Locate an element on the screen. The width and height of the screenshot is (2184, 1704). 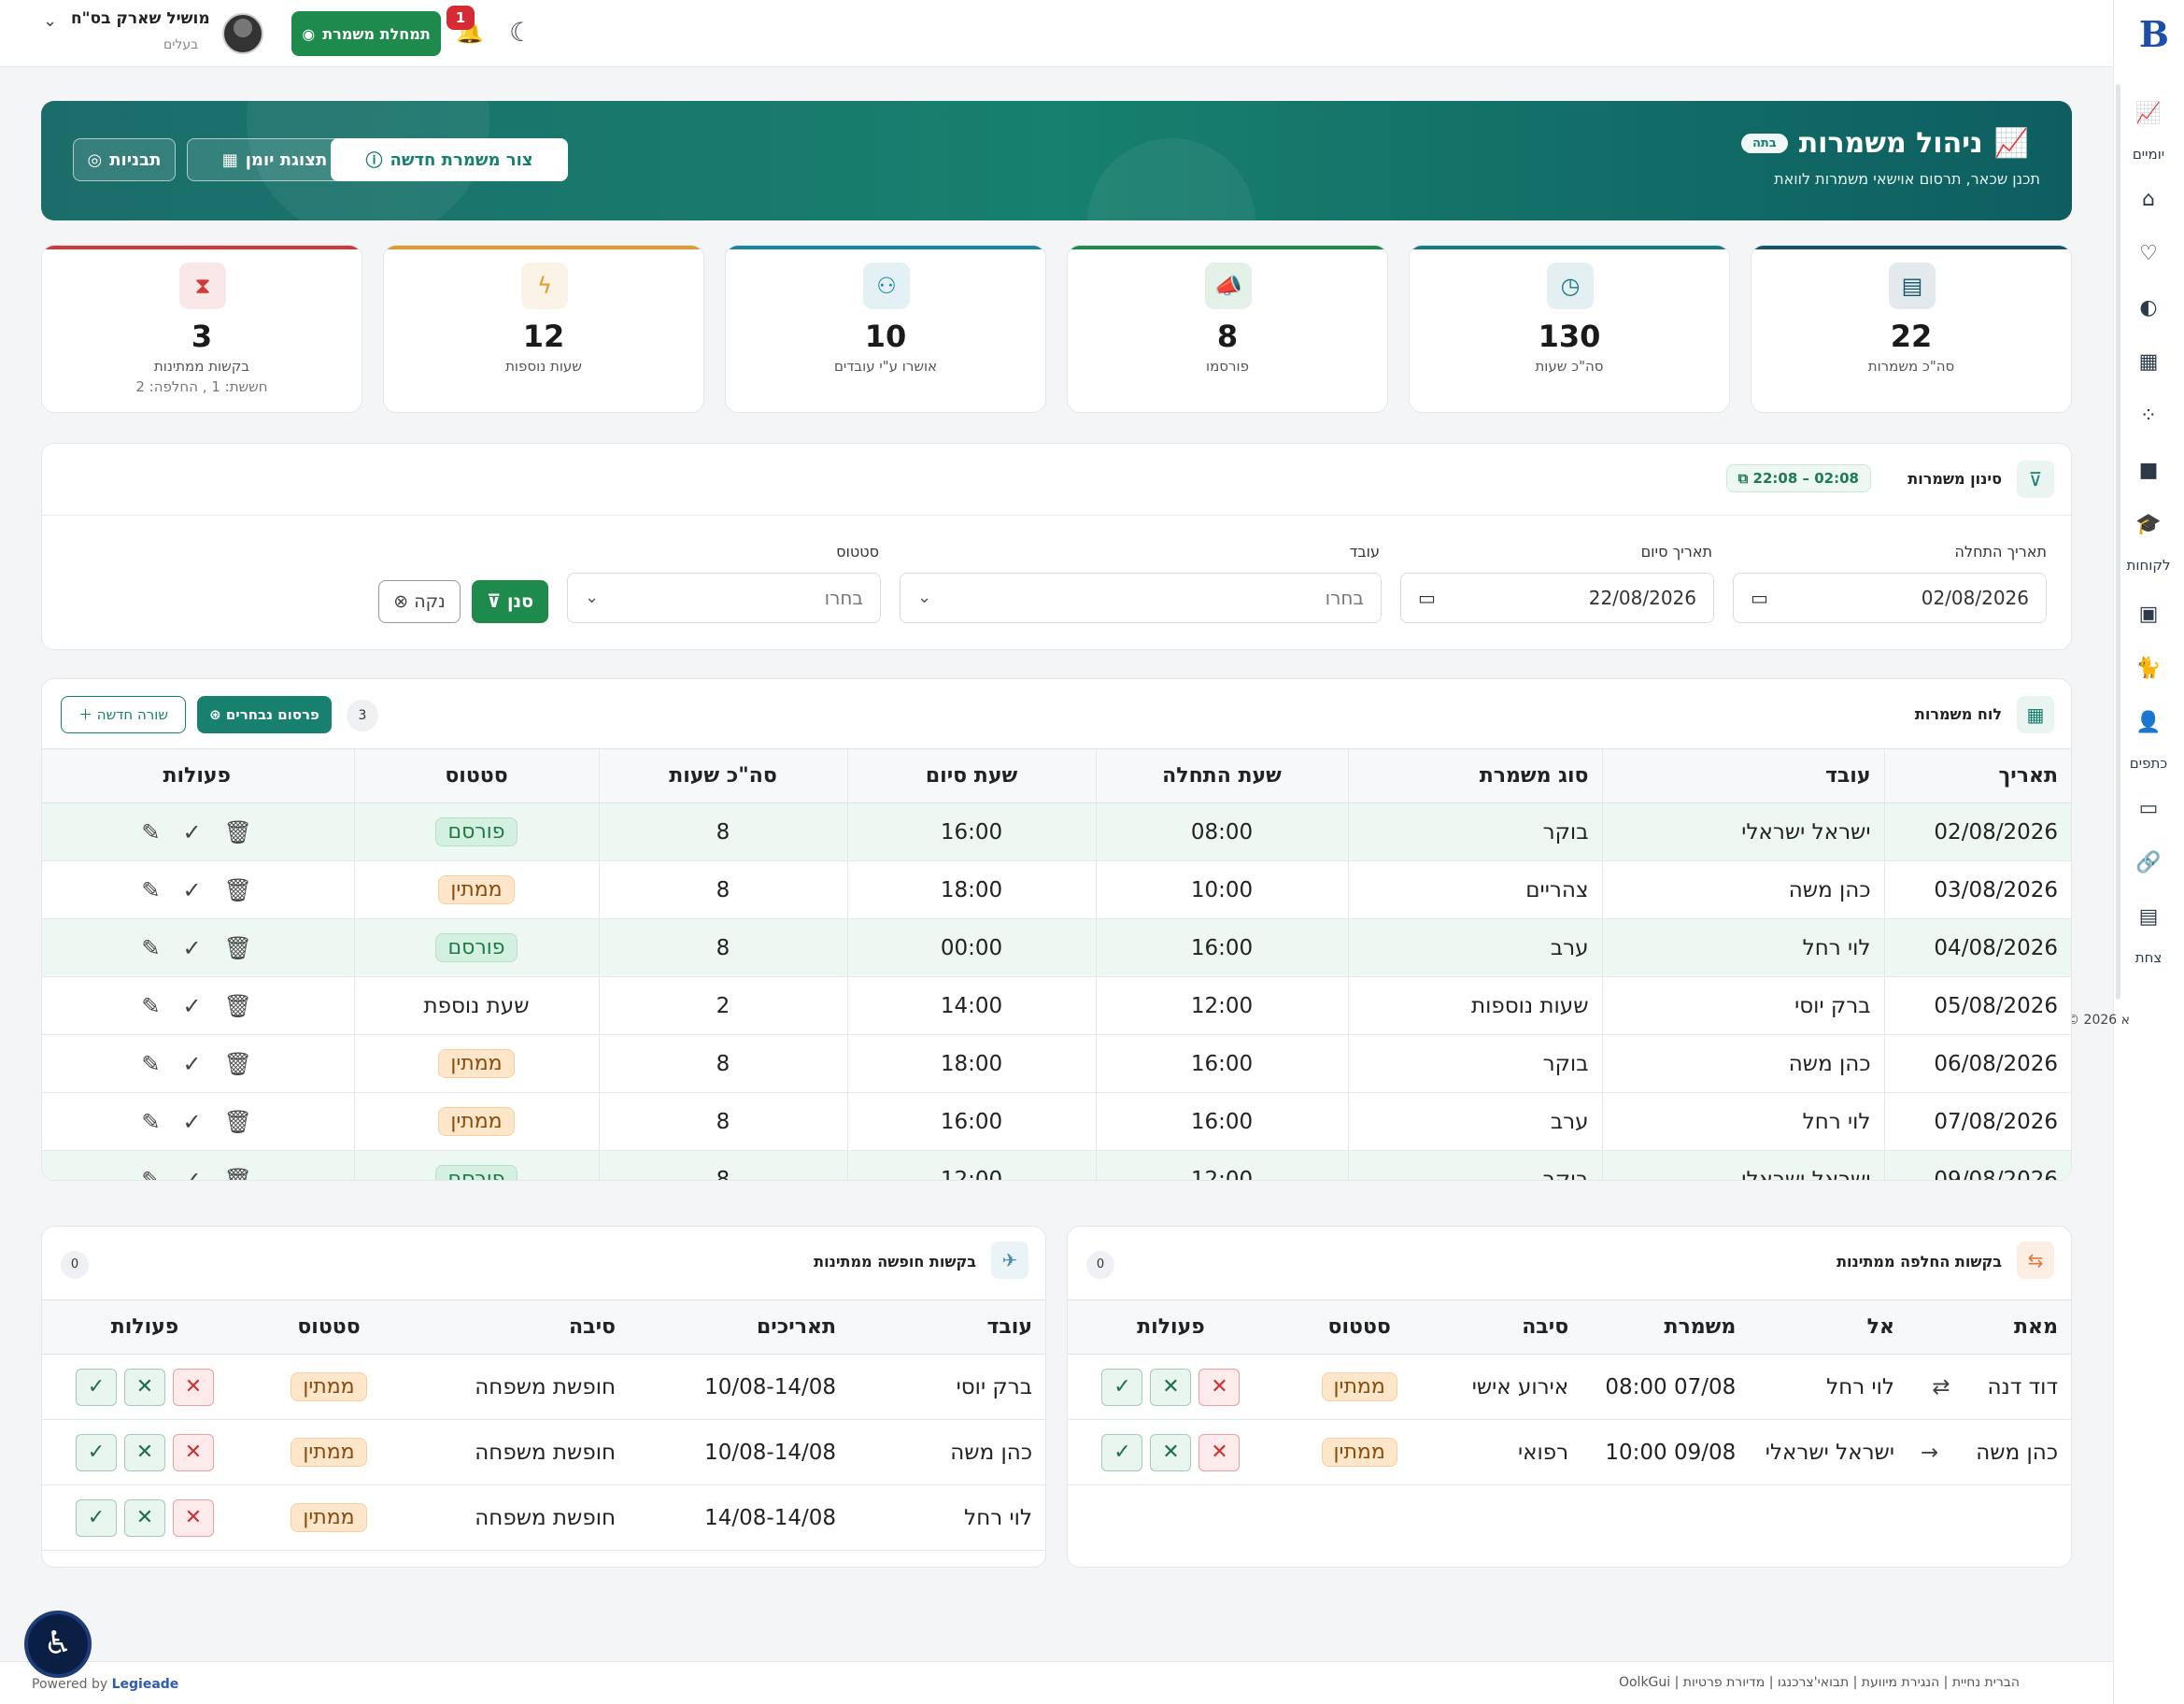
accessibility-button: ♿ is located at coordinates (58, 1644).